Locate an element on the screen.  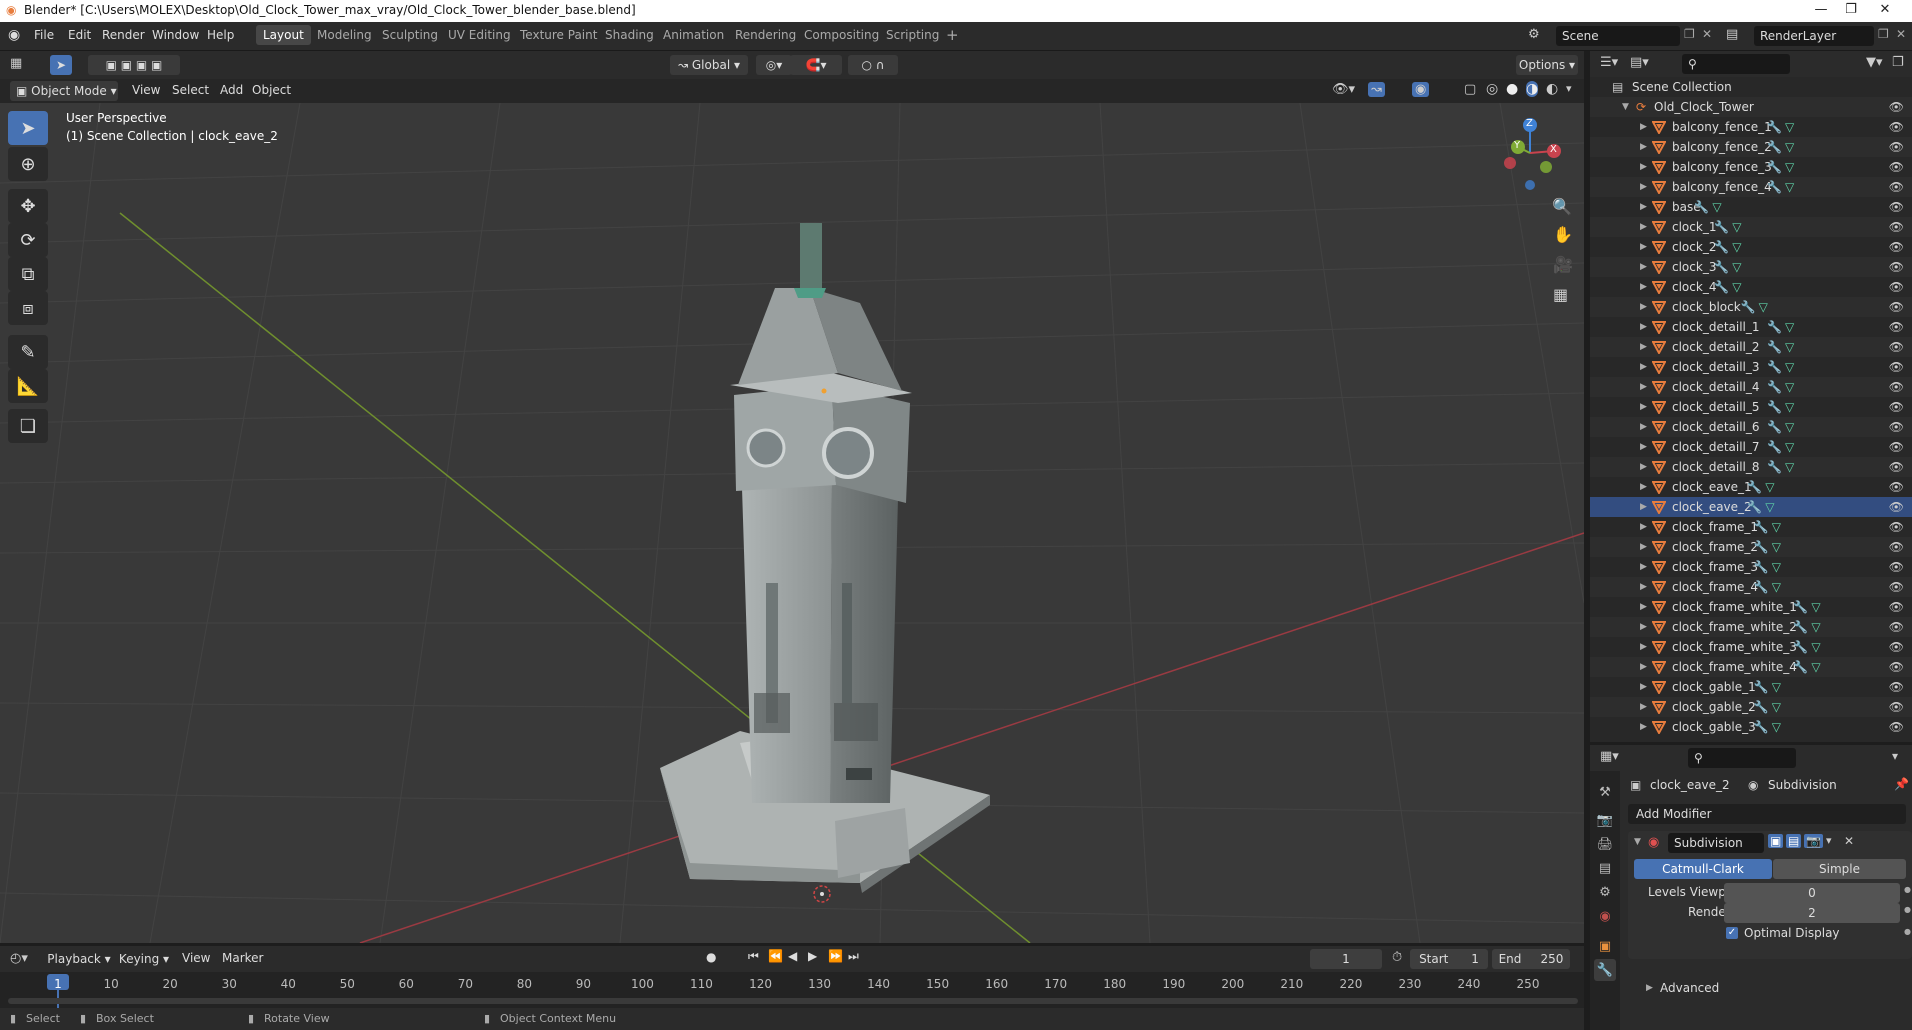
play-icon: ▶ is located at coordinates (812, 956).